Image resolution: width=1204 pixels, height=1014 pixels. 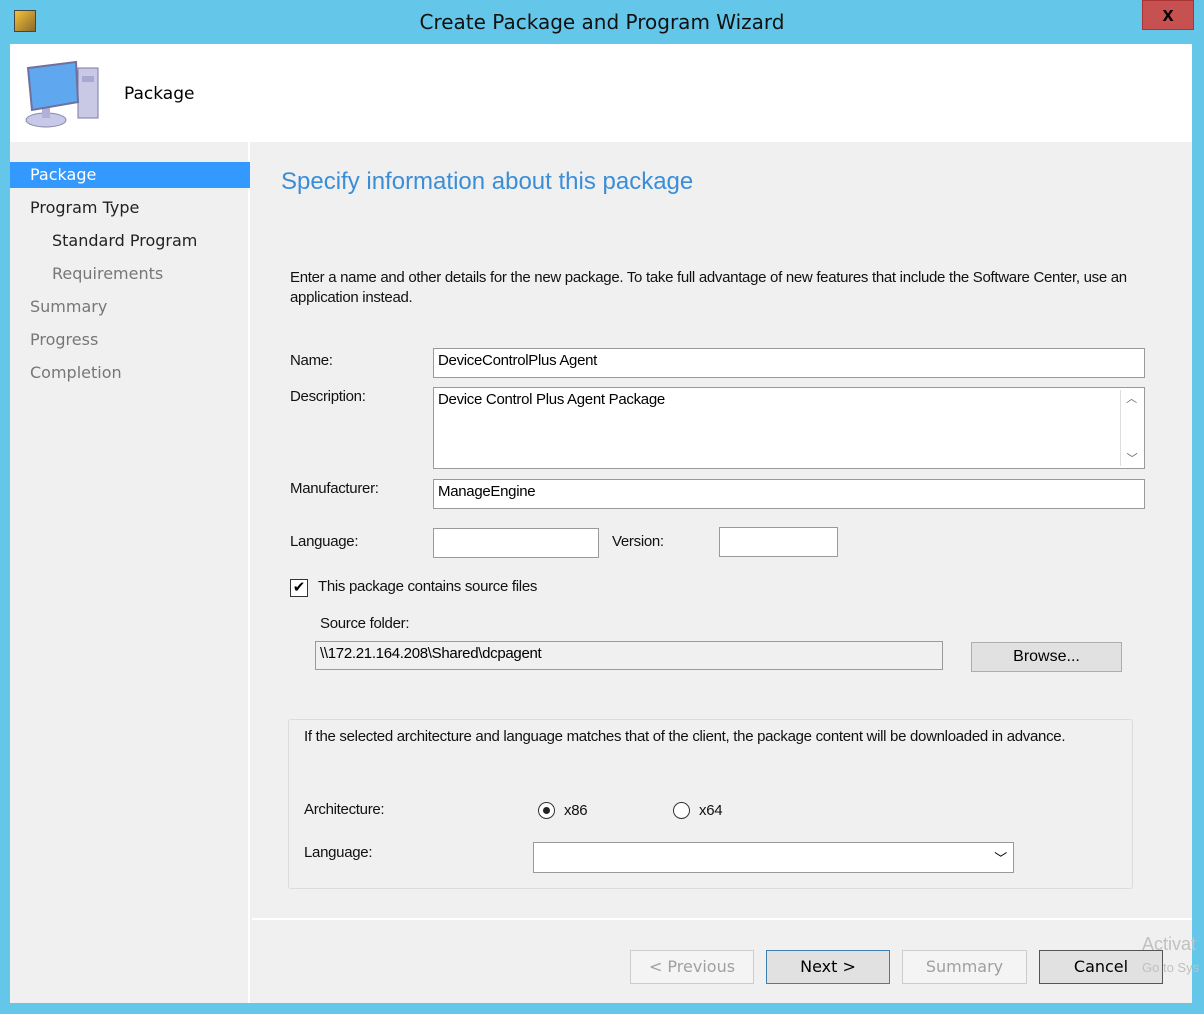 I want to click on chevron-down-icon: ﹀, so click(x=1000, y=858).